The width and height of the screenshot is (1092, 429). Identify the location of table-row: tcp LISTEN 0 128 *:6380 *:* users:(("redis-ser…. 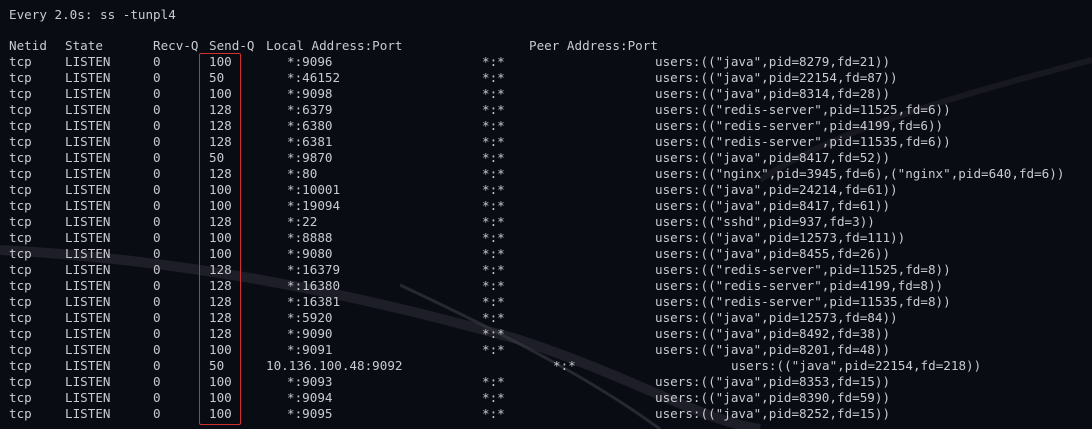
(546, 126).